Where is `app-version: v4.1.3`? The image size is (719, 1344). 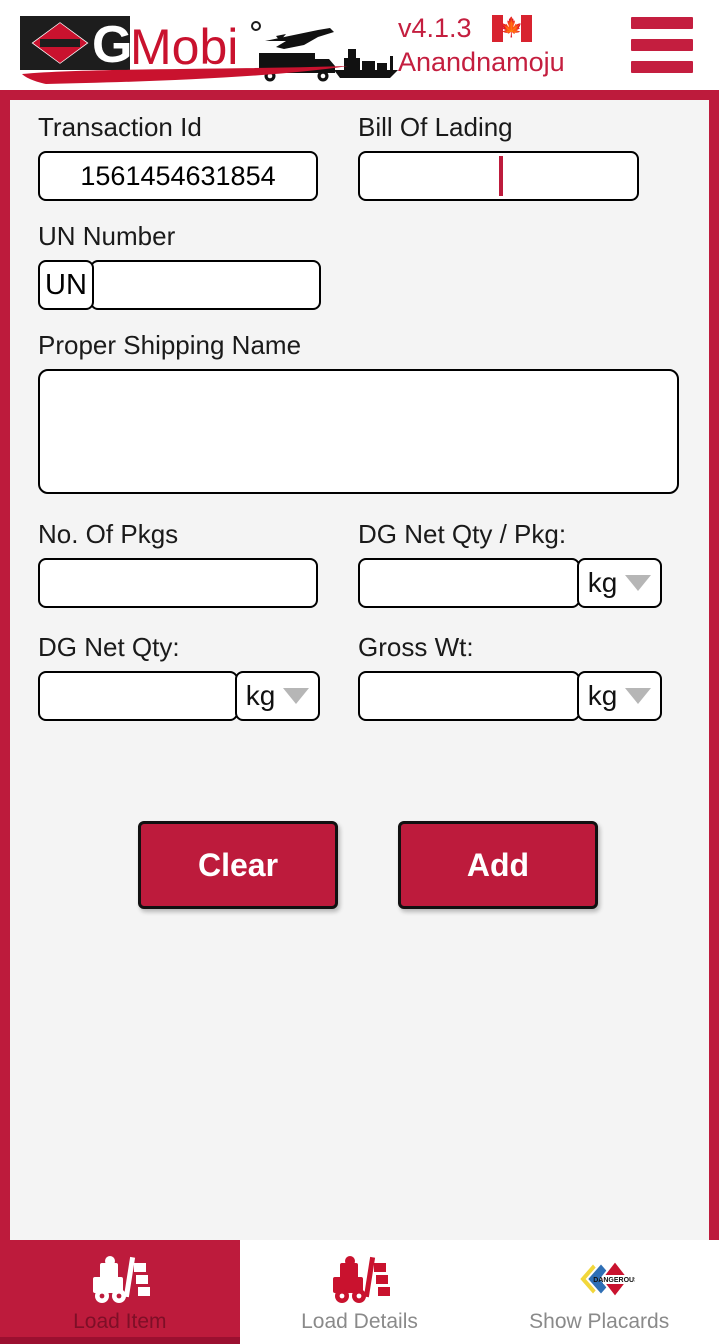
app-version: v4.1.3 is located at coordinates (435, 28).